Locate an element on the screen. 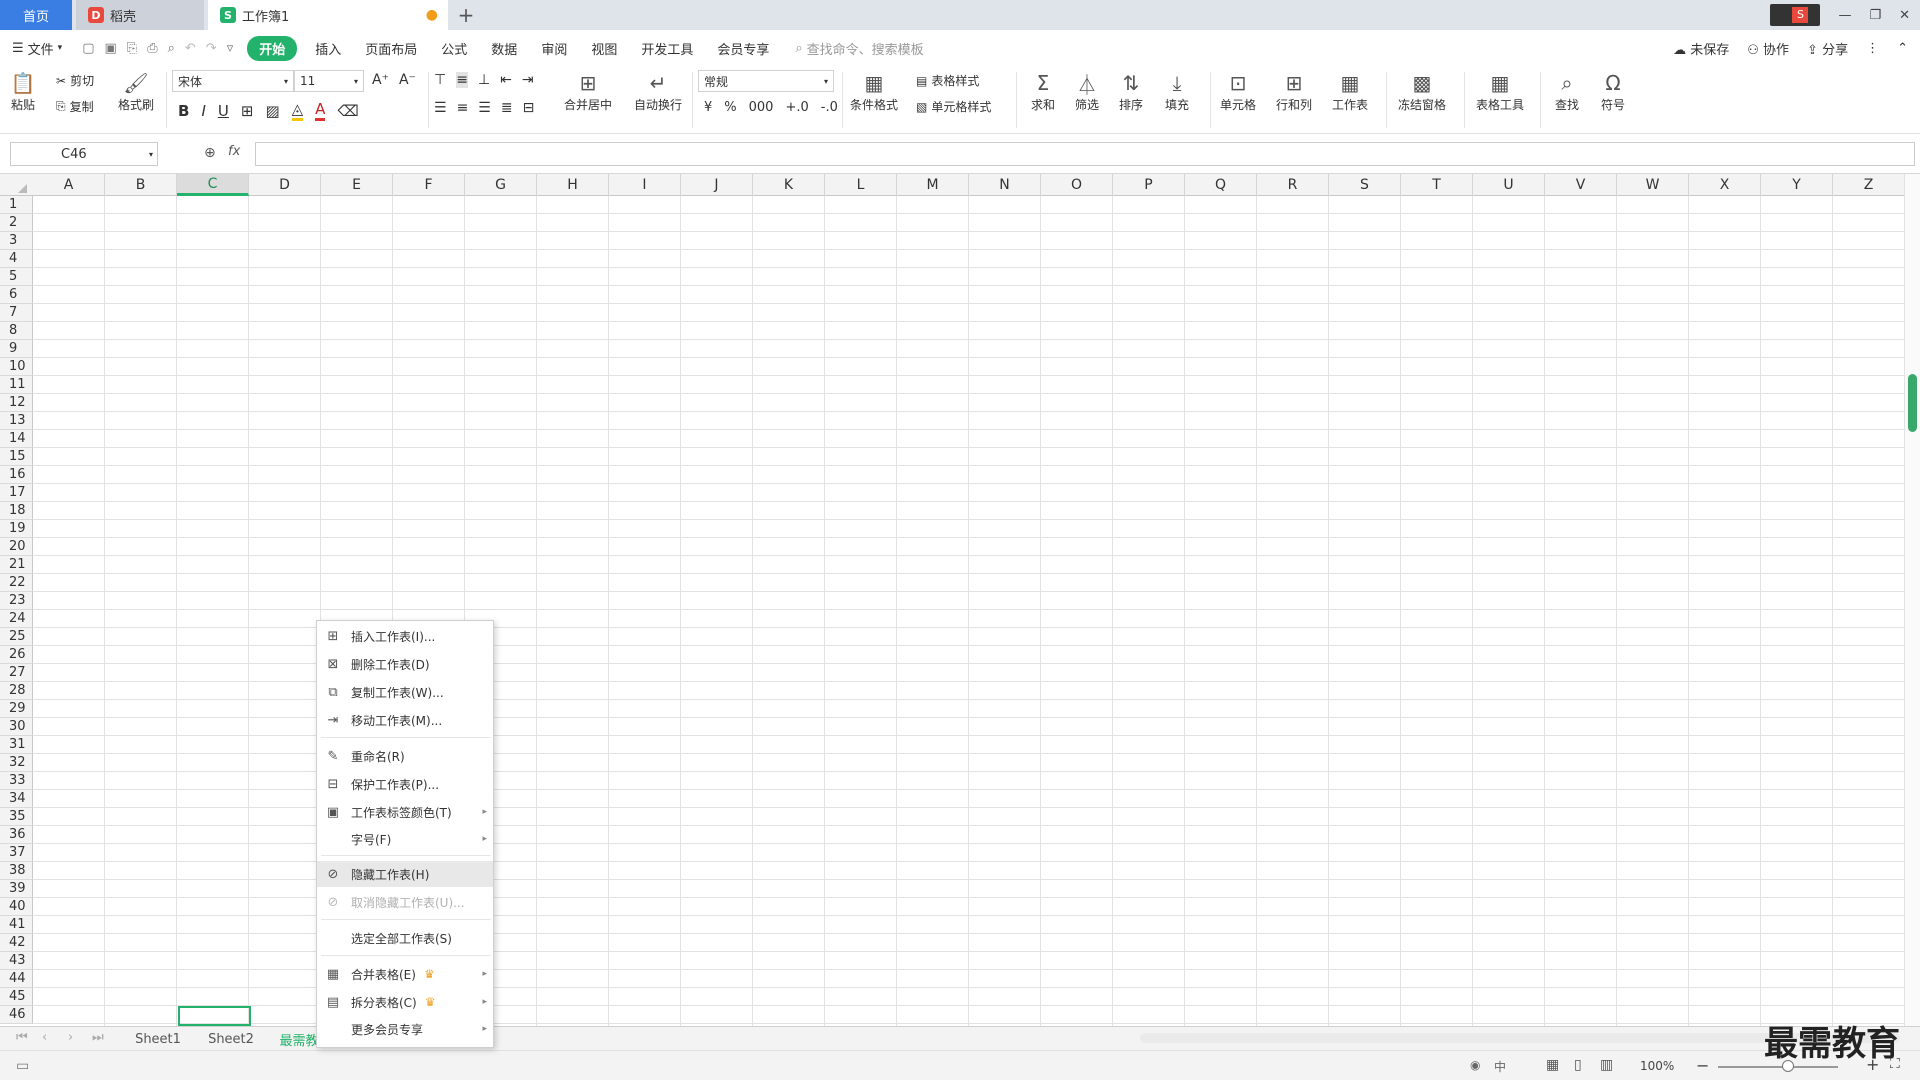  column-header-q: Q is located at coordinates (1221, 185).